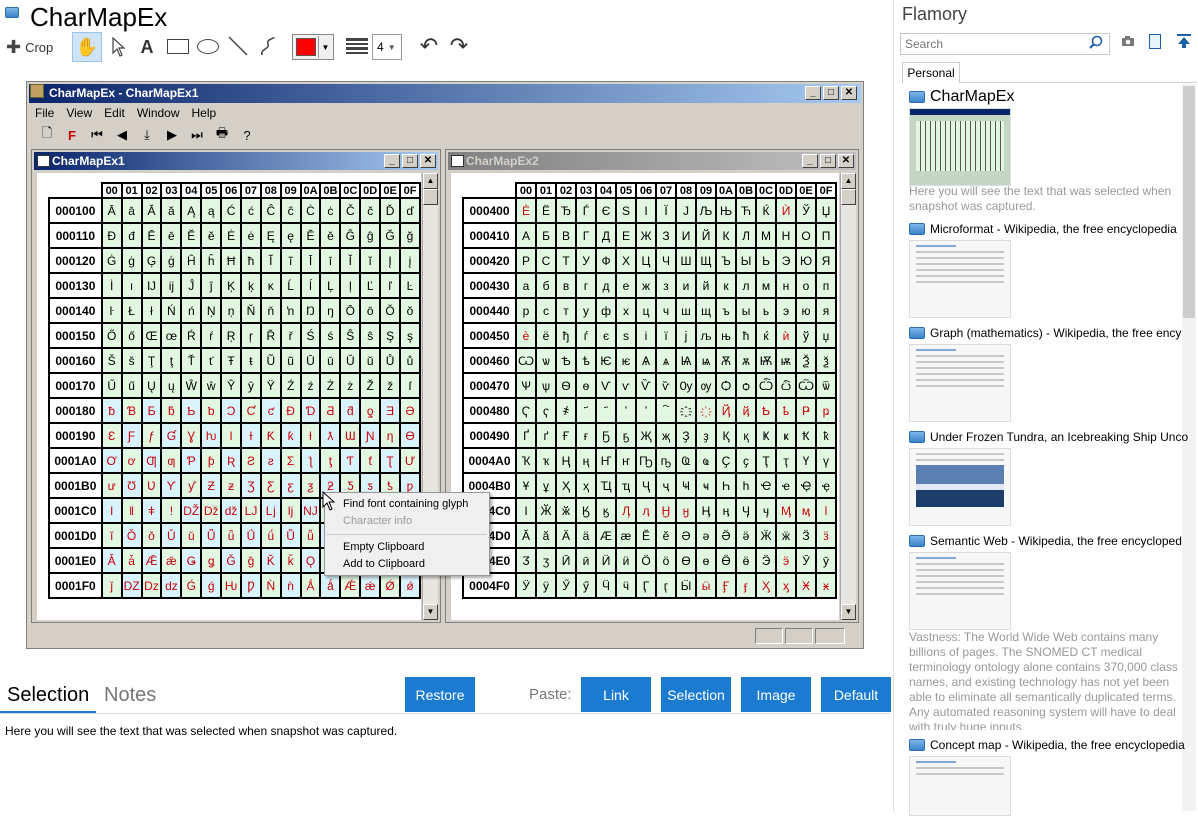 Image resolution: width=1198 pixels, height=816 pixels. I want to click on glyph-cell: ǒ, so click(151, 535).